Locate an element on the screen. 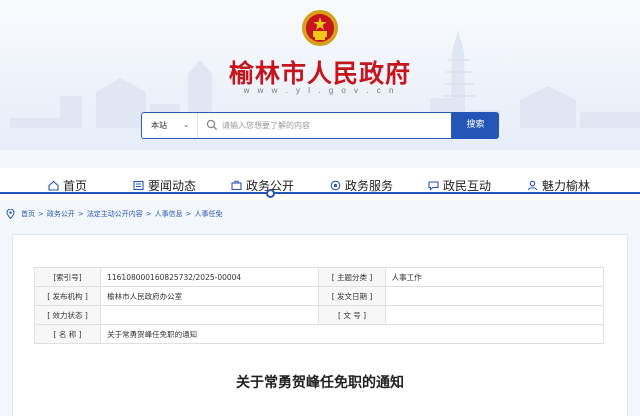 The height and width of the screenshot is (416, 640). nav-active-indicator is located at coordinates (270, 193).